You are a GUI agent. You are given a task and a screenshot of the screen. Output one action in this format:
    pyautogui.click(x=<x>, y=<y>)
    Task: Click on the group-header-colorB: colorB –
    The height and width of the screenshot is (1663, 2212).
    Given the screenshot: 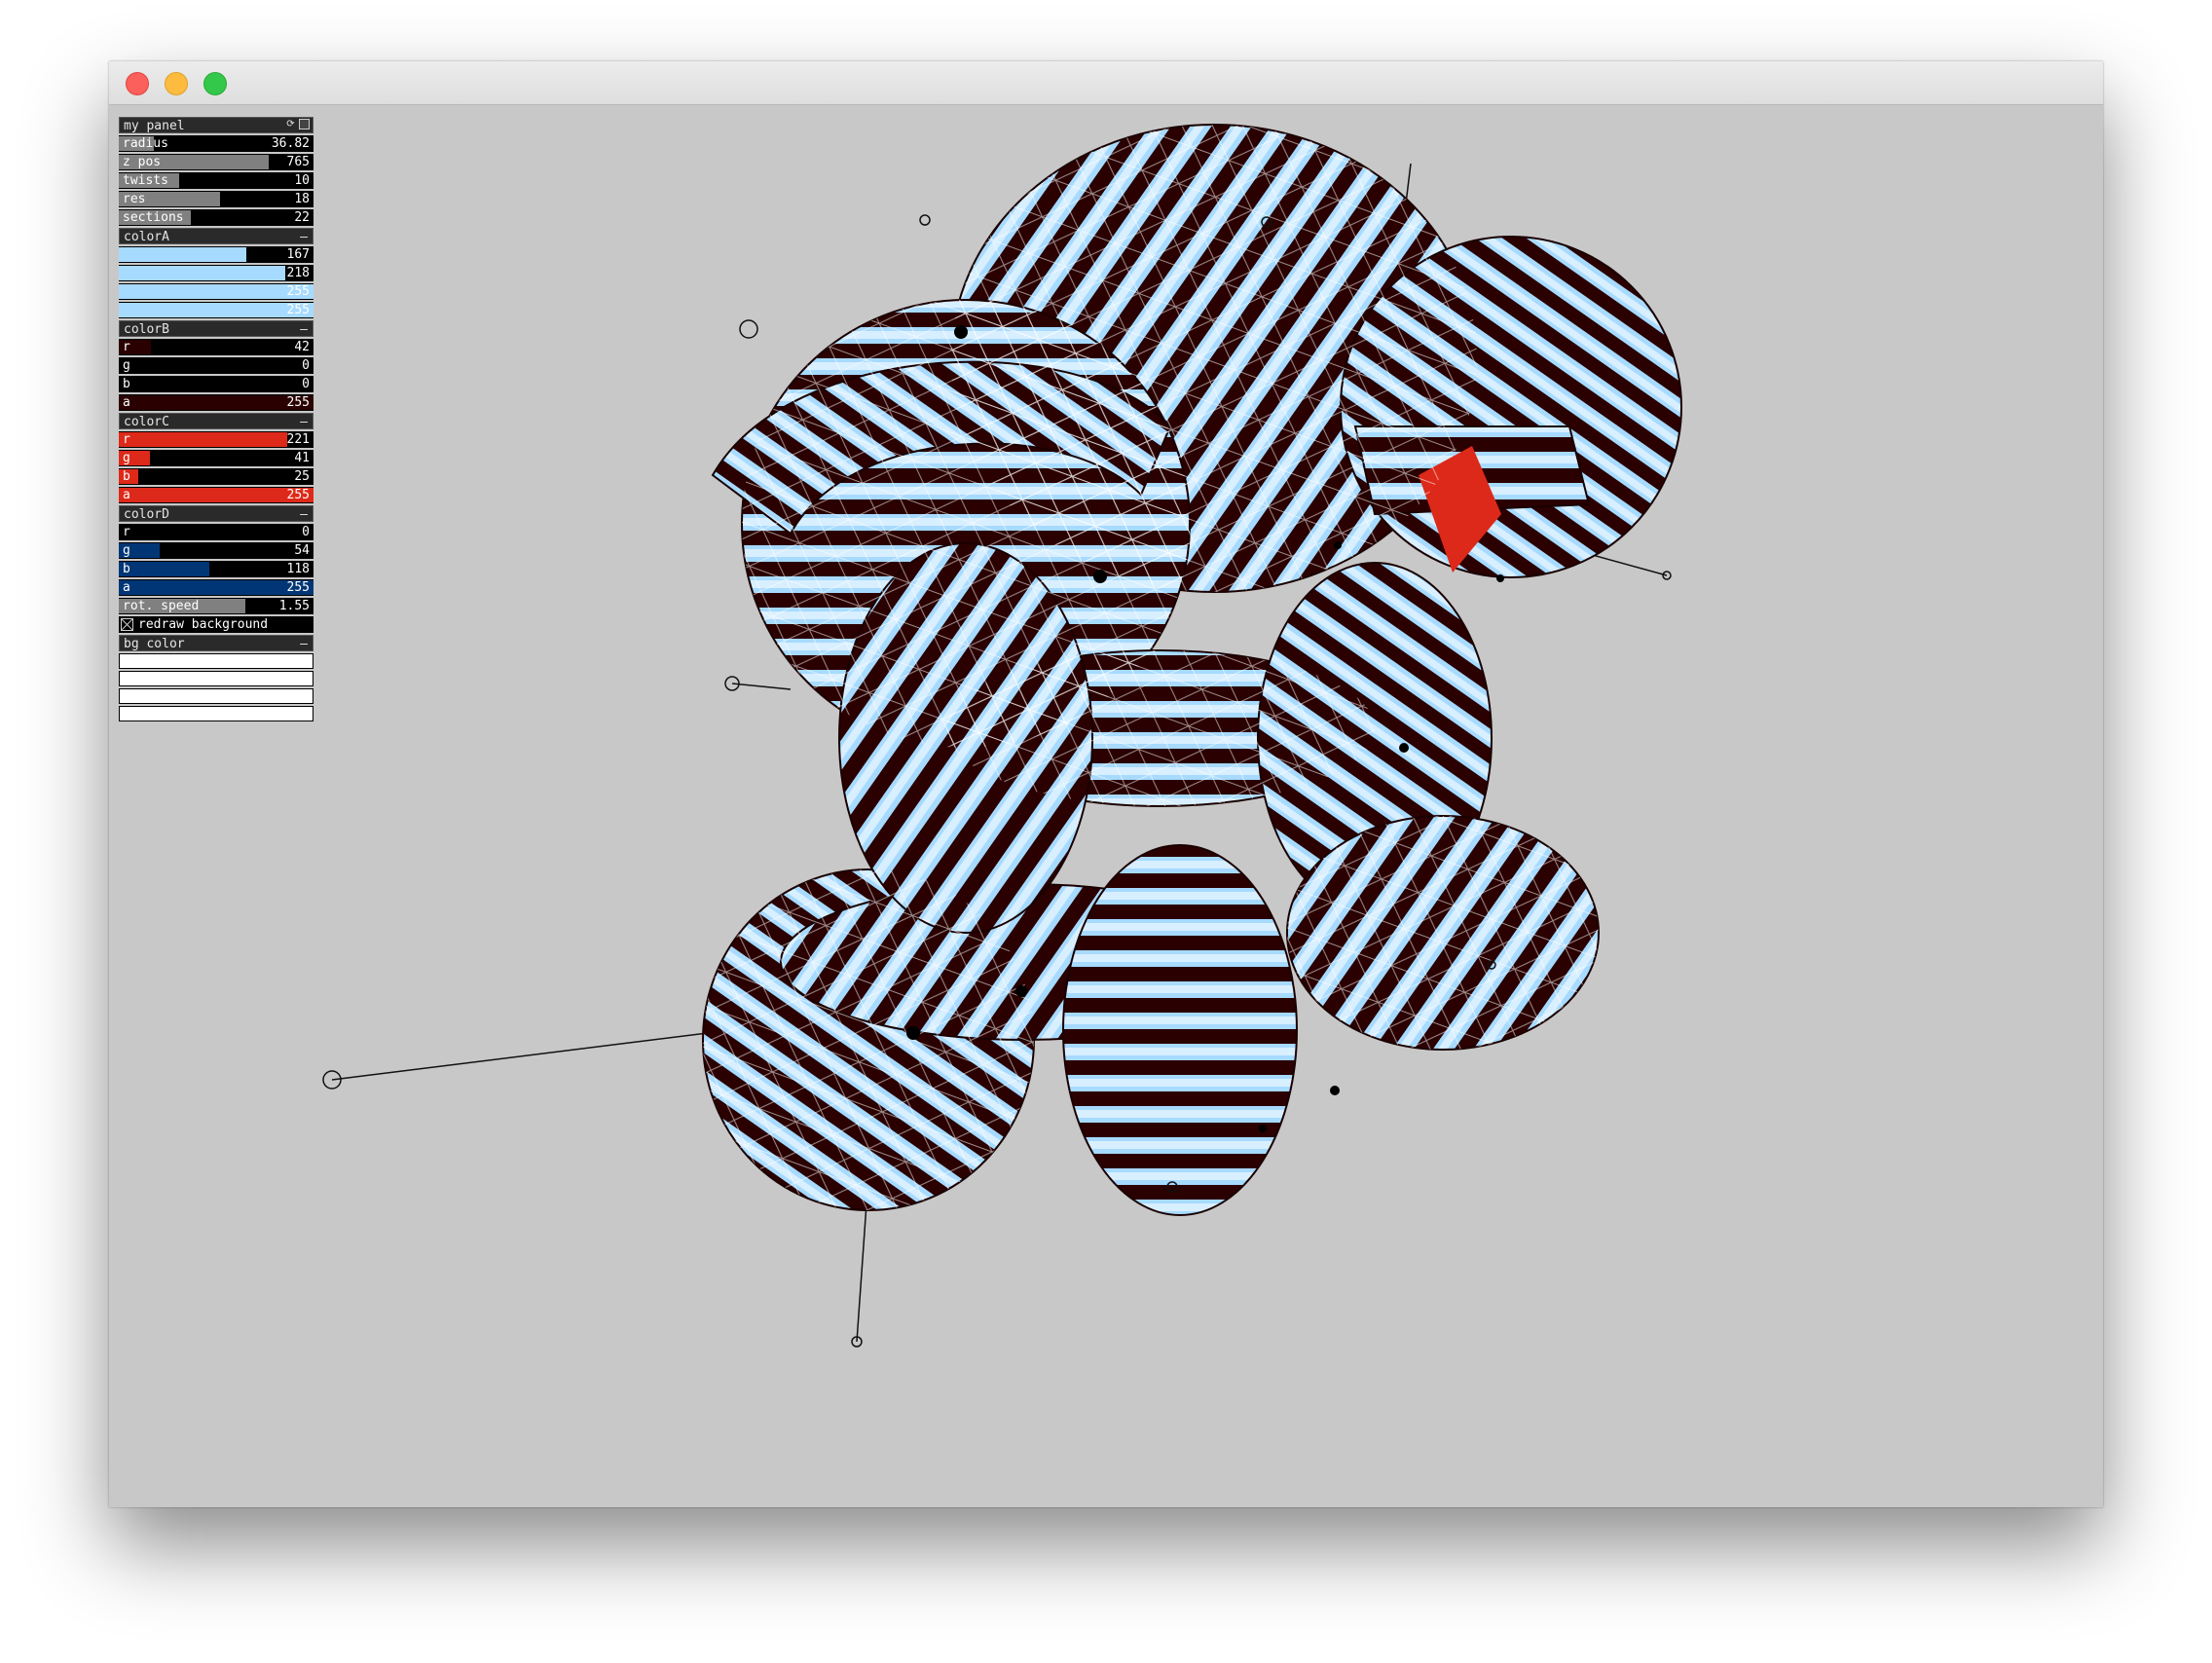 What is the action you would take?
    pyautogui.click(x=216, y=328)
    